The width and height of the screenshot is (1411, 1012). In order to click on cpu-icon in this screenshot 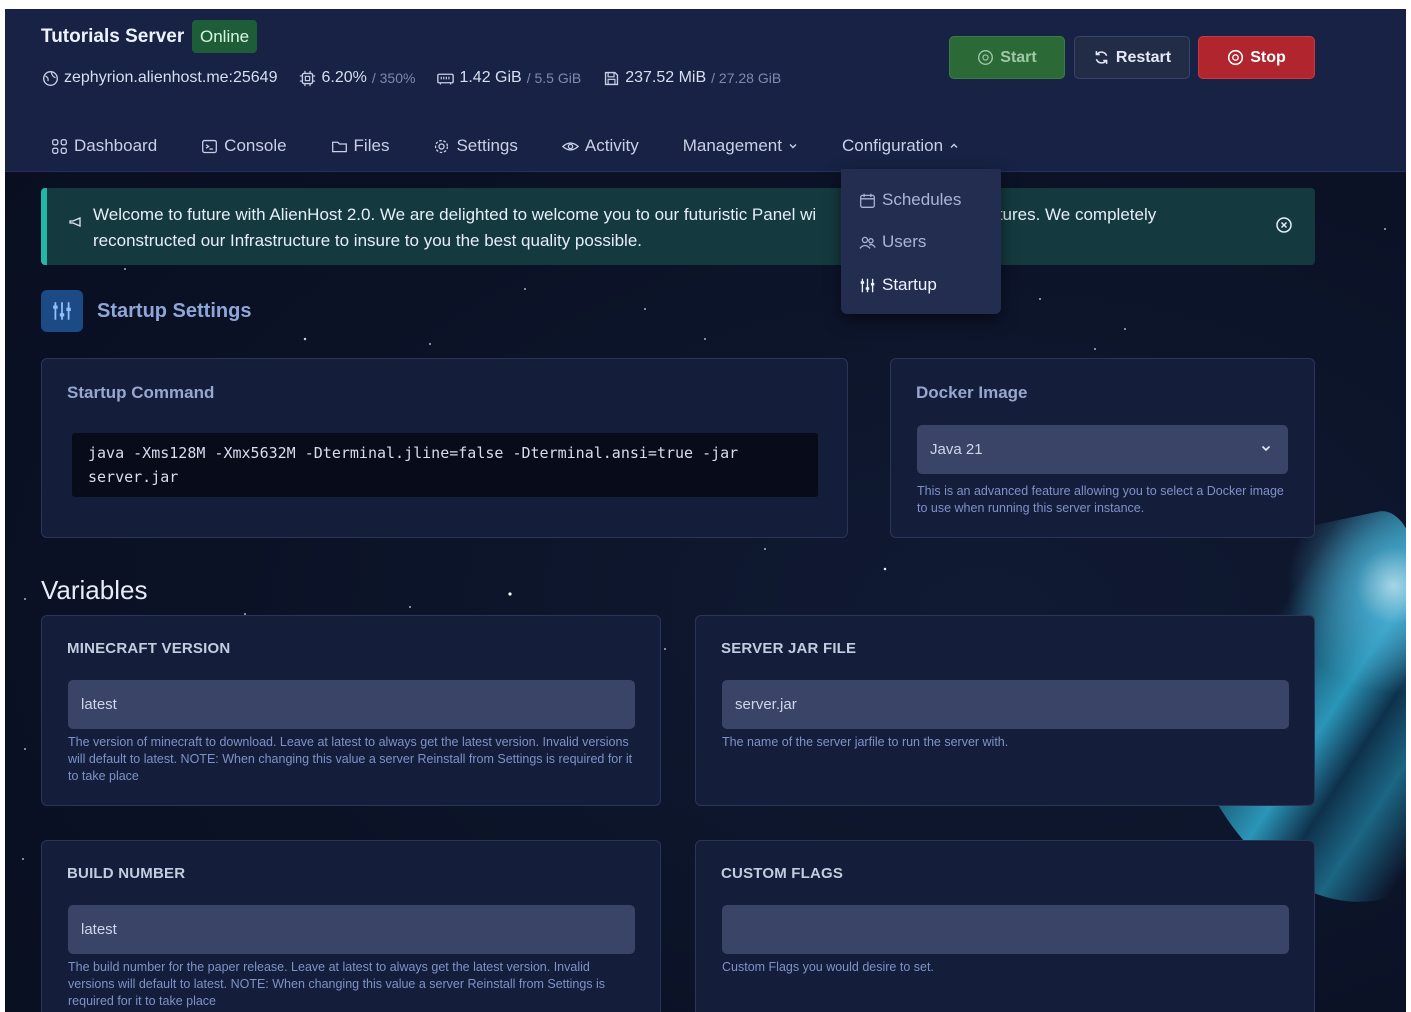, I will do `click(308, 78)`.